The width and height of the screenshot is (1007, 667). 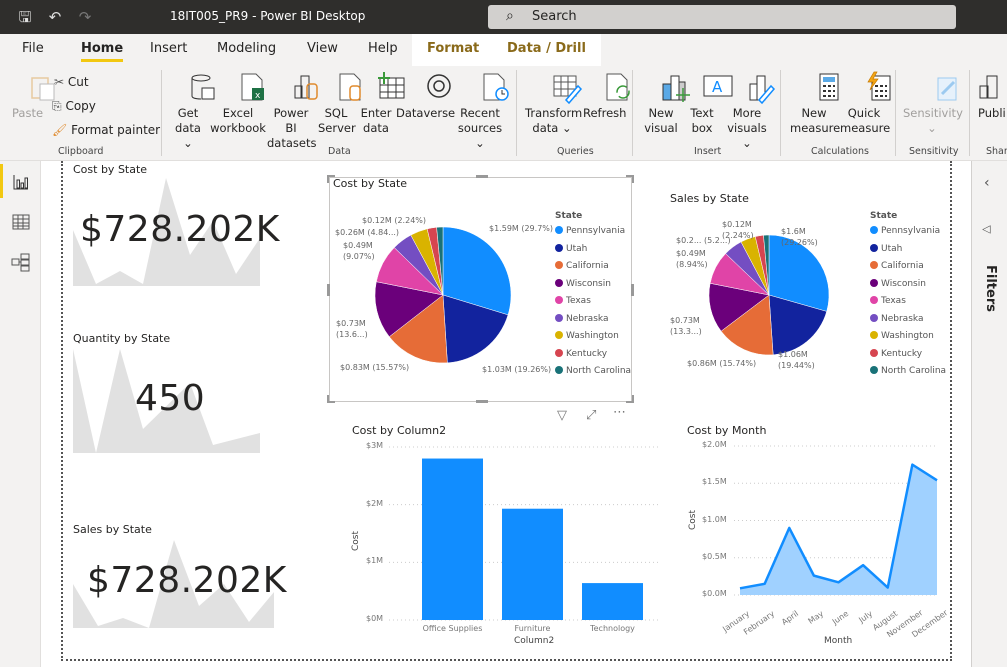 I want to click on y-tick-label: $0.5M, so click(x=714, y=556).